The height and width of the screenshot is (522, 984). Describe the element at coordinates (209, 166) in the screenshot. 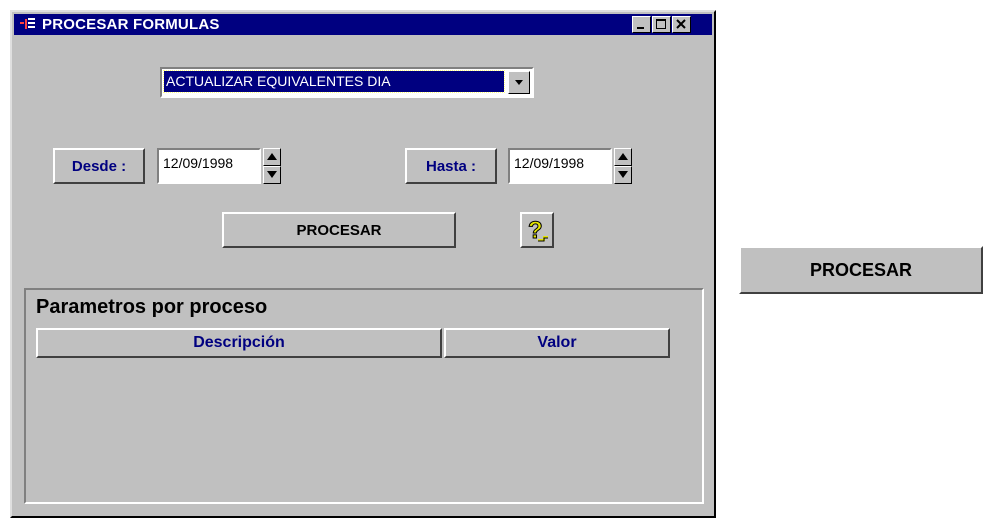

I see `desde-date-field: 12/09/1998` at that location.